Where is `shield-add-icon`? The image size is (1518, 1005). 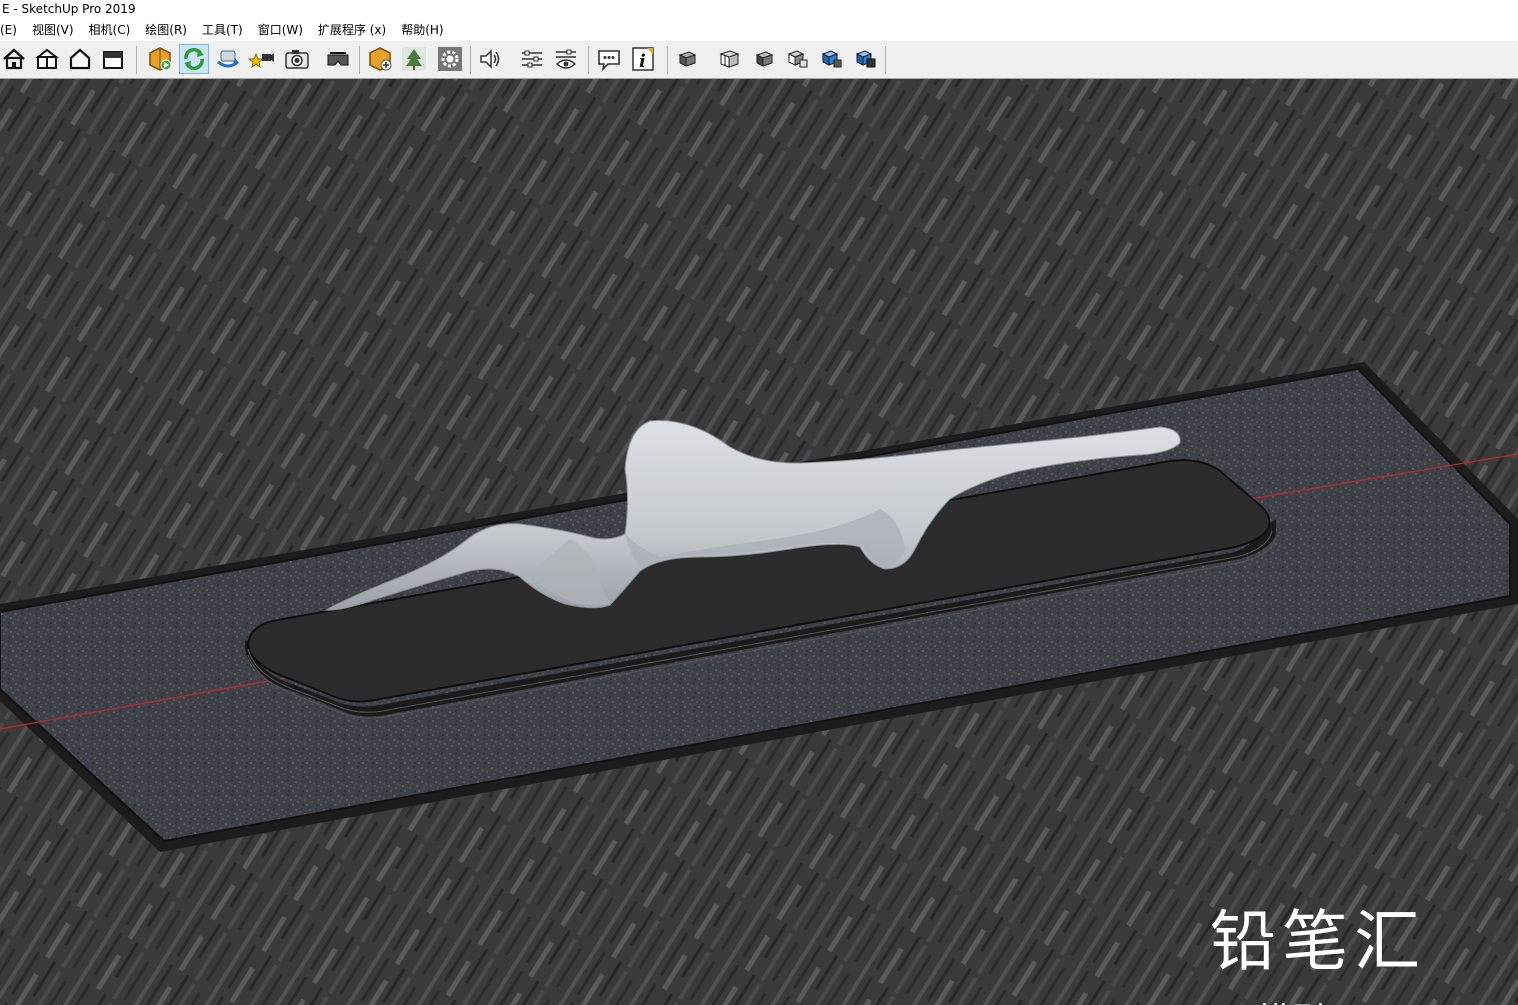 shield-add-icon is located at coordinates (380, 59).